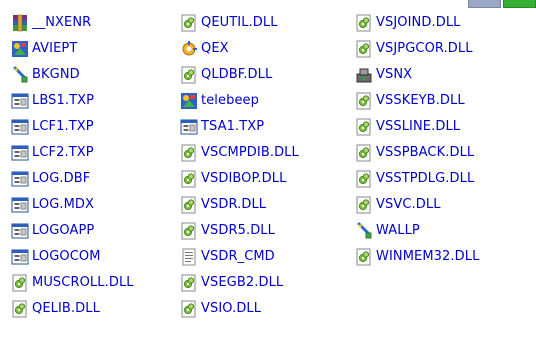 The height and width of the screenshot is (342, 536). I want to click on file-item: QEUTIL.DLL, so click(239, 23).